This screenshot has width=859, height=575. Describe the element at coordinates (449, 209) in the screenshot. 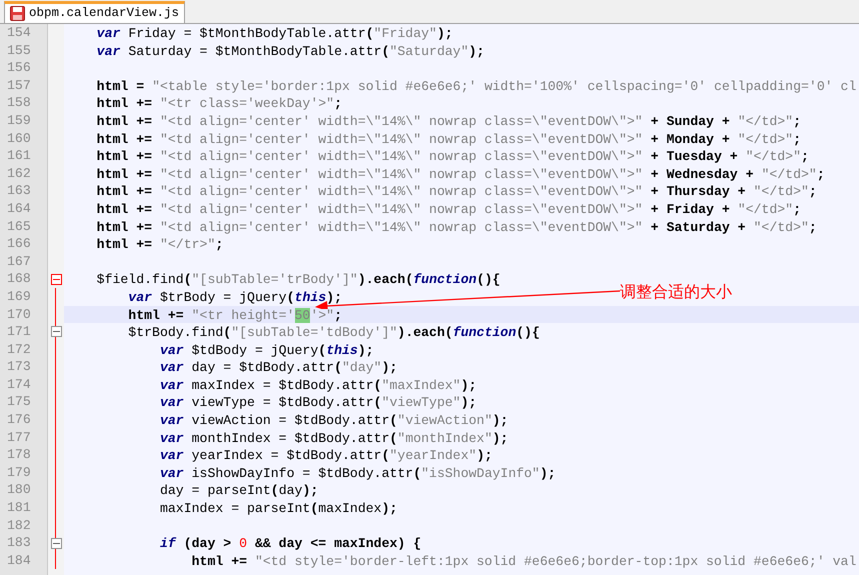

I see `code-line: html += "<td align='center' width=\"14%\" nowrap class=\"eventDOW\">" + Friday + "</td>";` at that location.